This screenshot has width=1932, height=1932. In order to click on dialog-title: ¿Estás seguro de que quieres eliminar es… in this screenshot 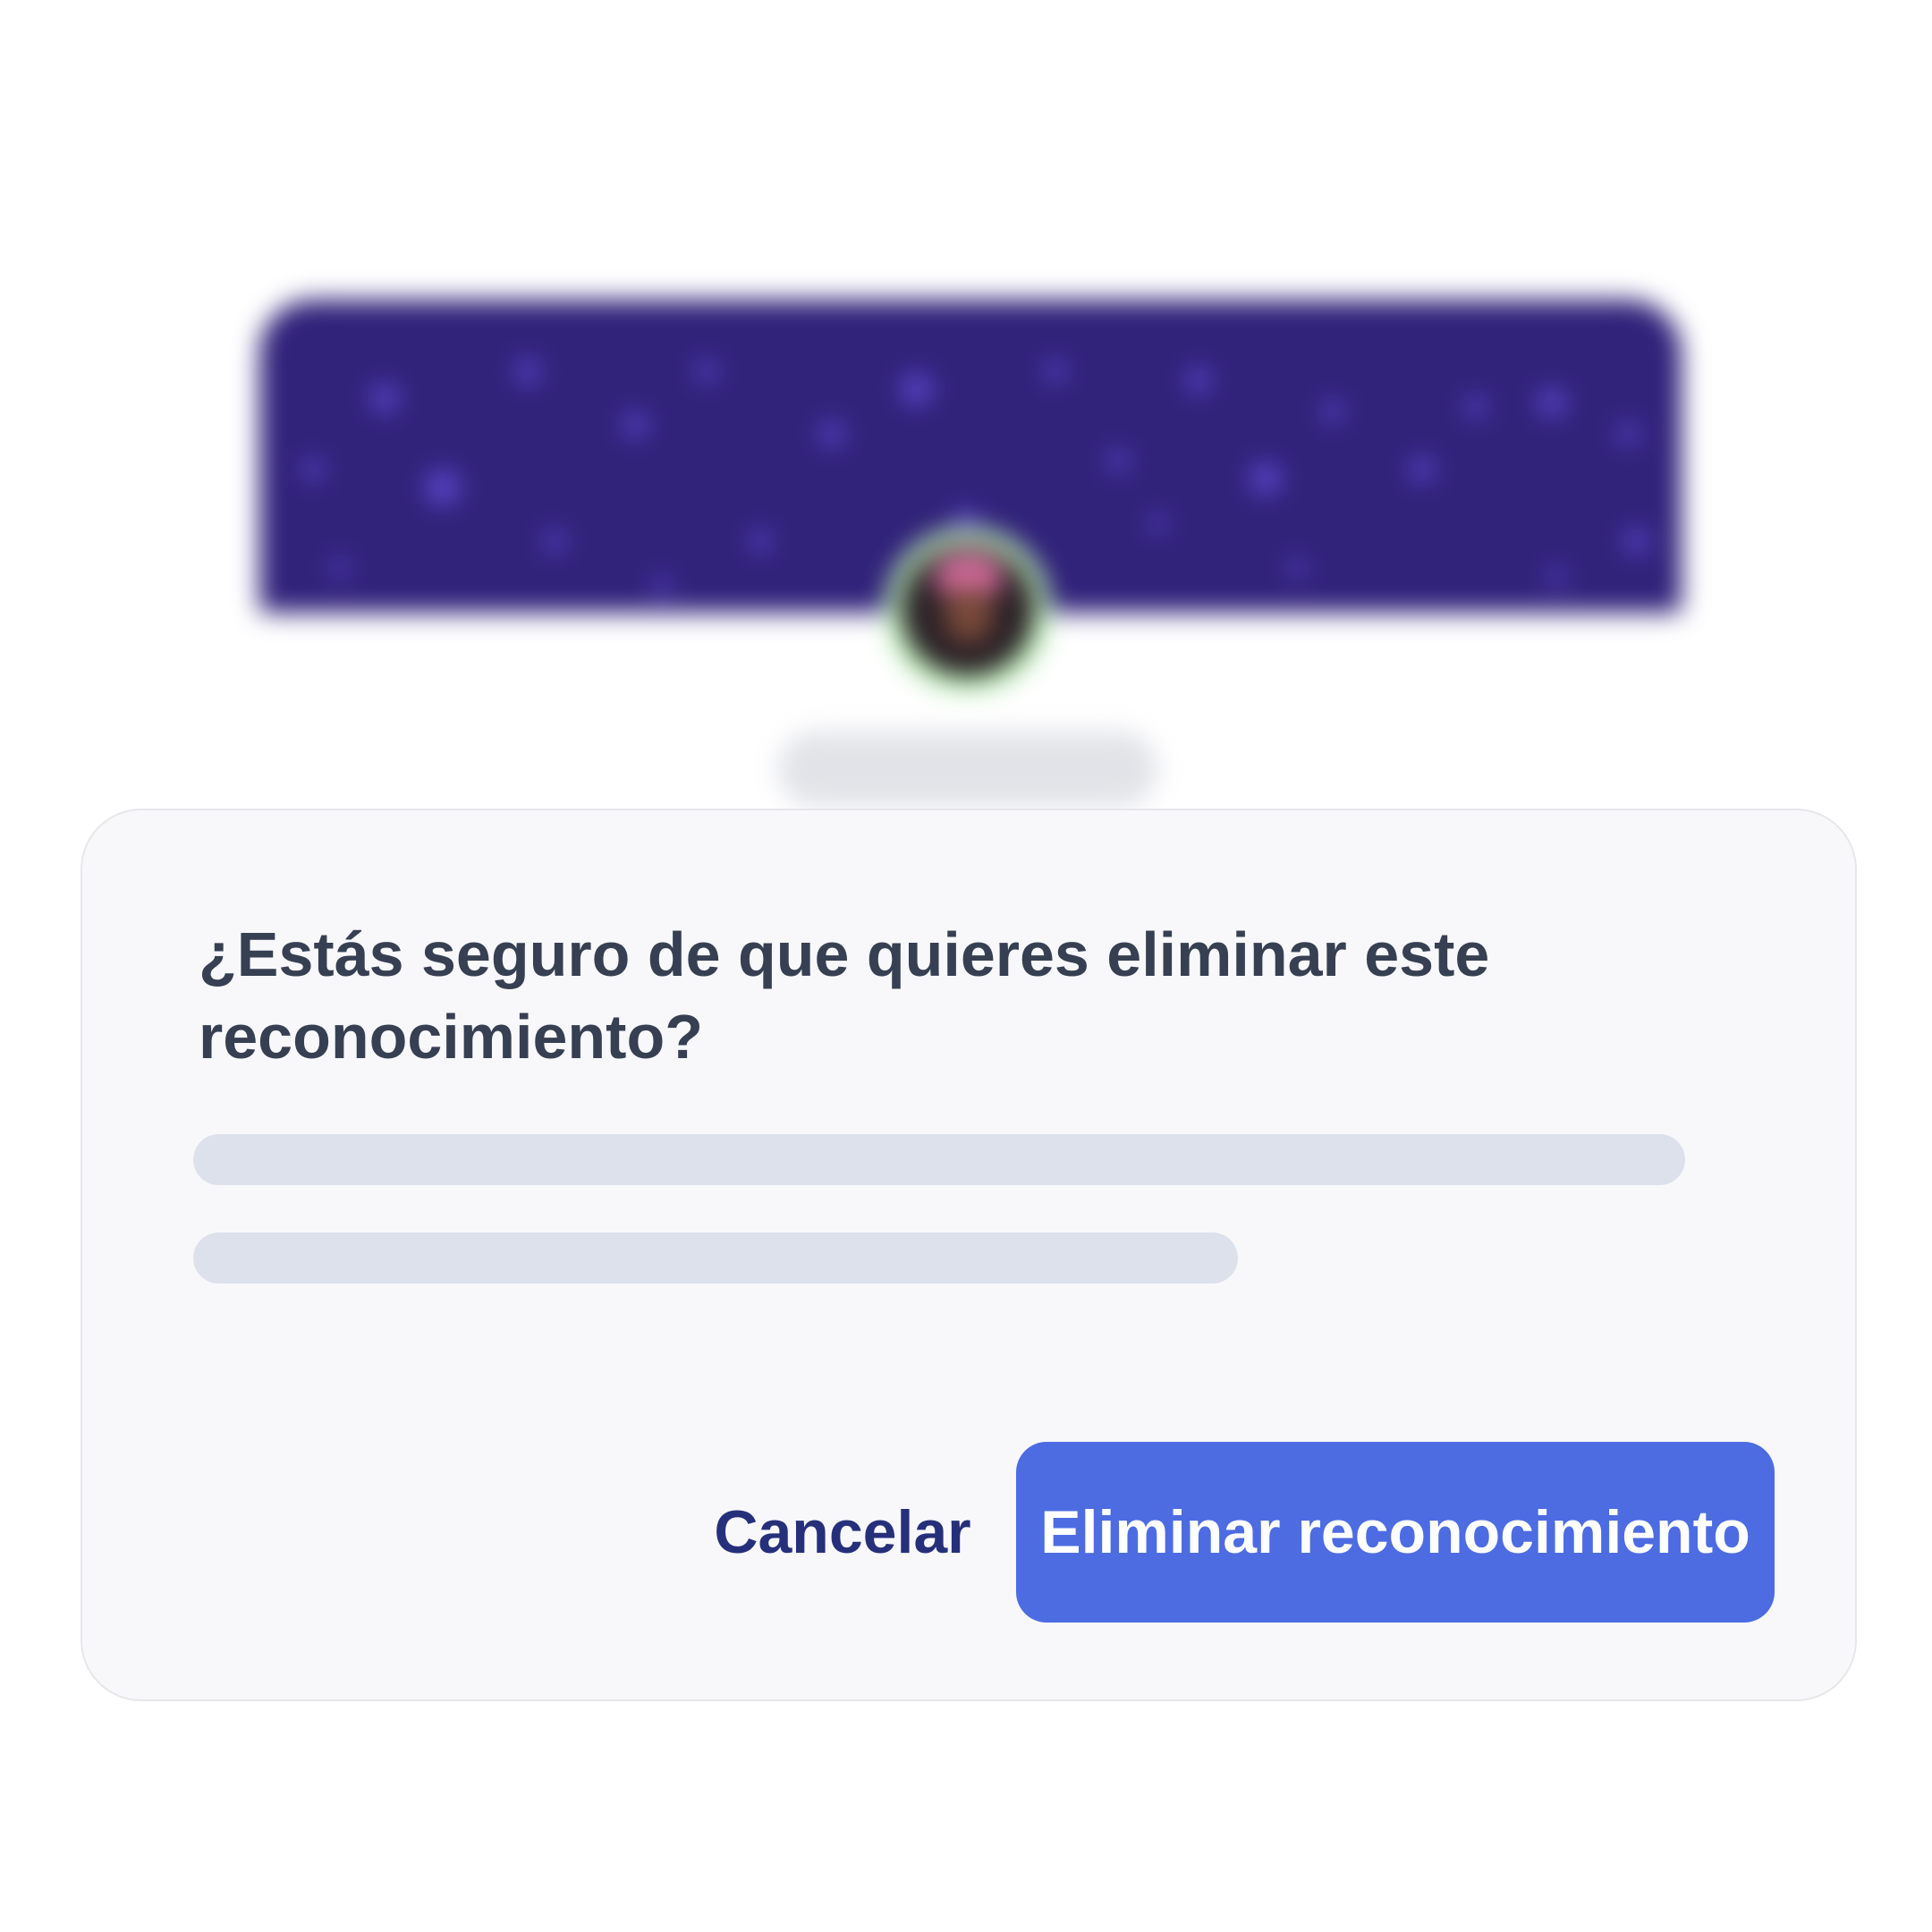, I will do `click(844, 995)`.